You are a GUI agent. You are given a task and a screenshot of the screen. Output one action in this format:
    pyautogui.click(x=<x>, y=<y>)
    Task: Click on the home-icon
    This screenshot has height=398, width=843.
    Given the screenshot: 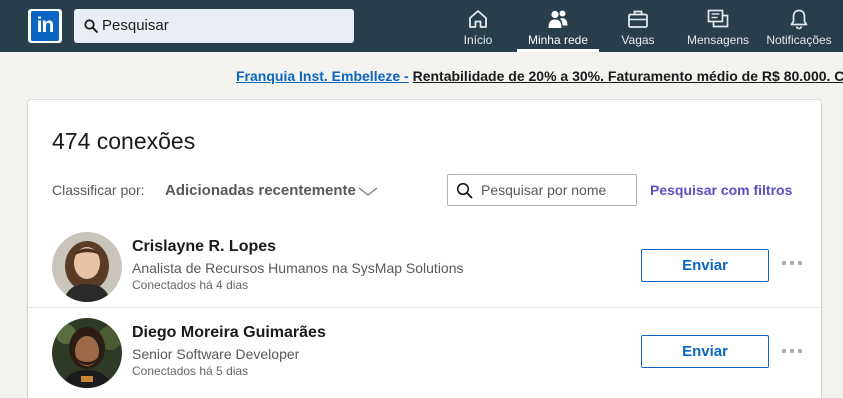 What is the action you would take?
    pyautogui.click(x=478, y=19)
    